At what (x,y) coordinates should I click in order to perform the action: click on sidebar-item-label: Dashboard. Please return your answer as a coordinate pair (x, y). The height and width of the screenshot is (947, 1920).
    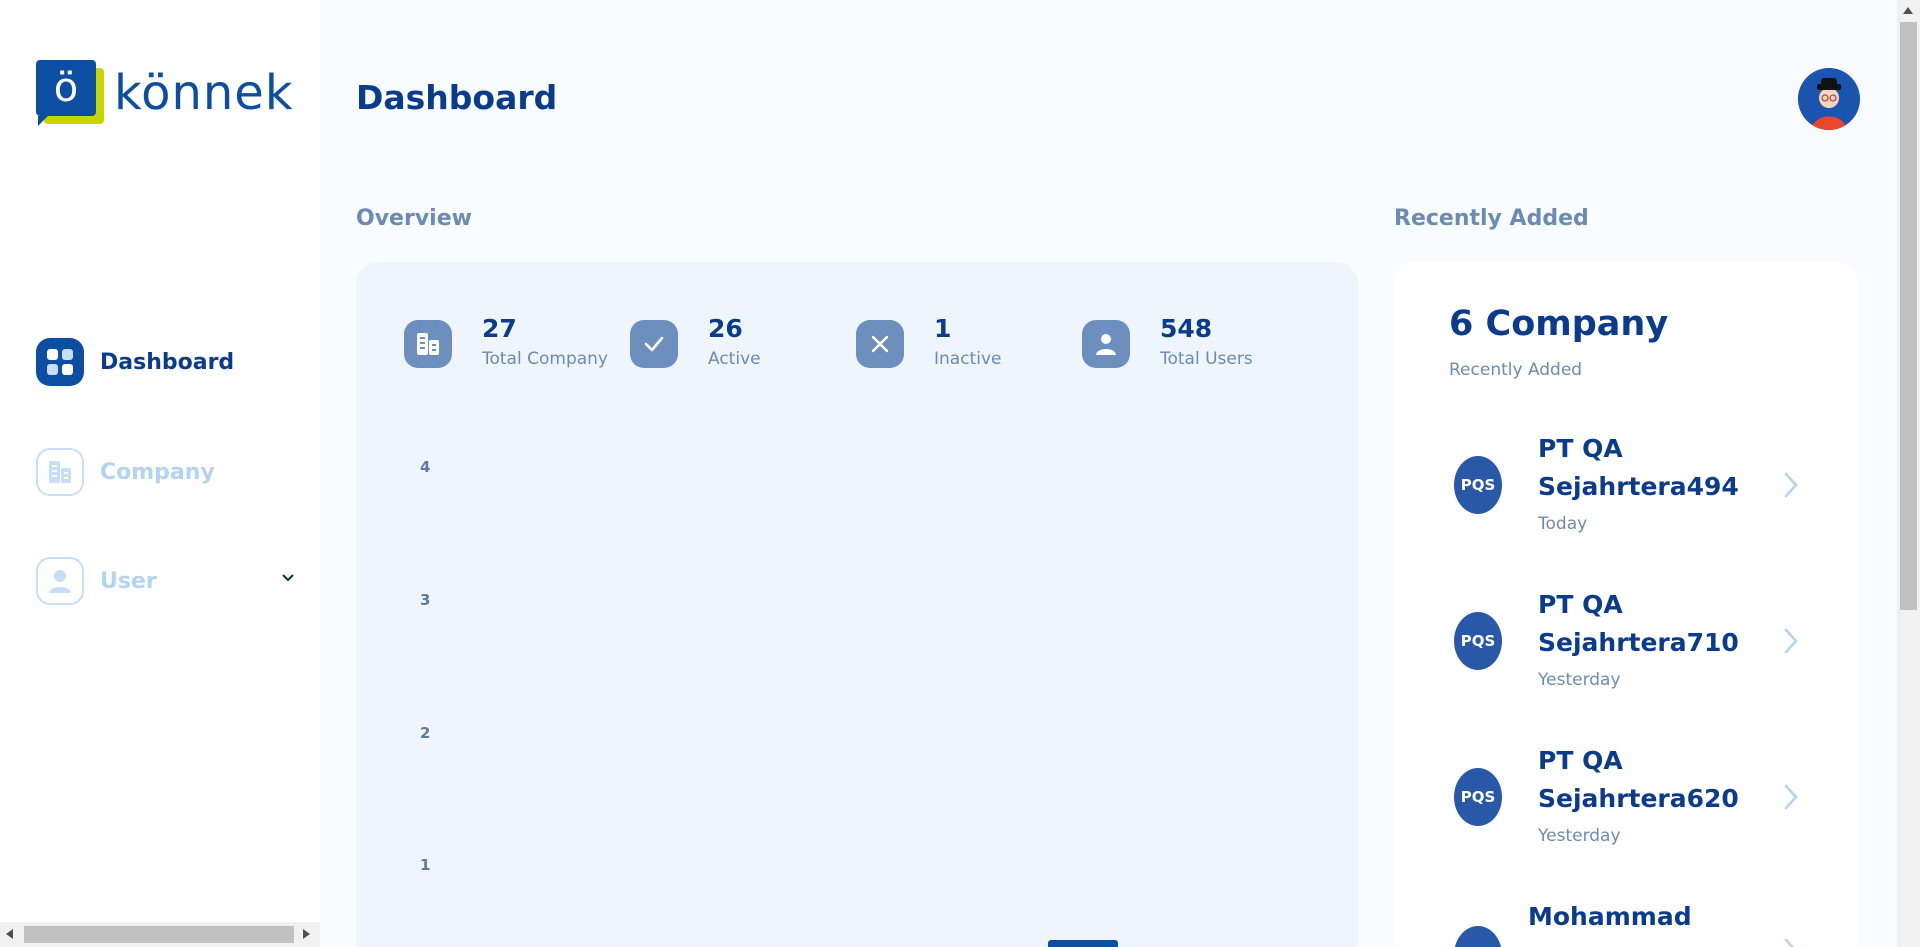
    Looking at the image, I should click on (167, 362).